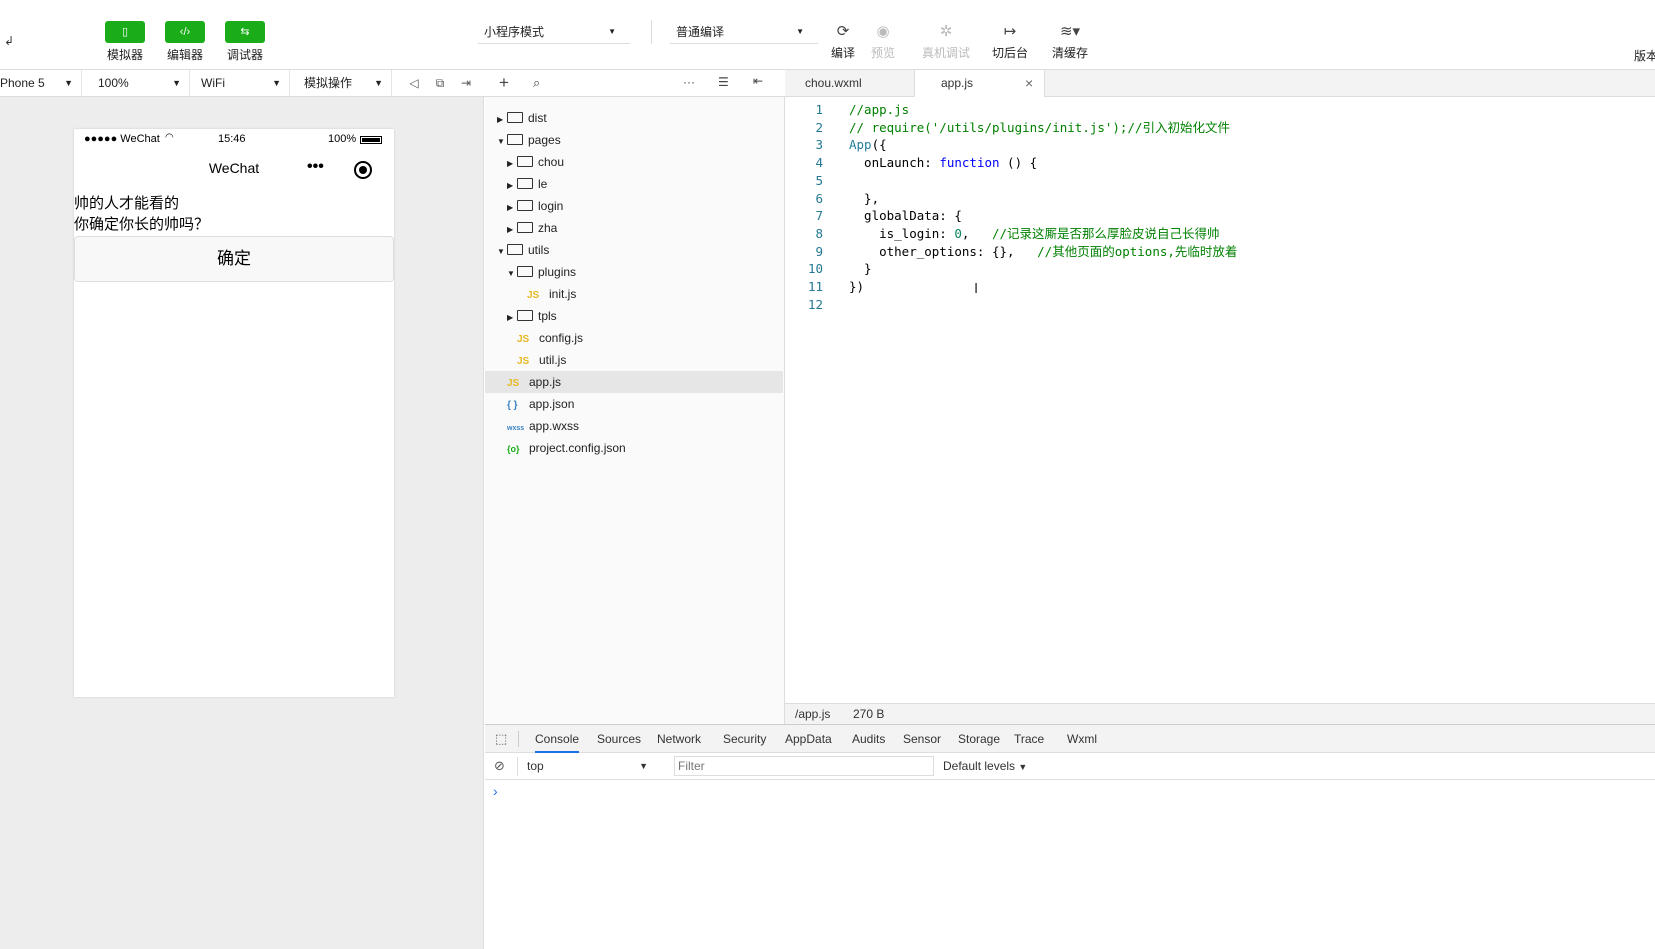 The height and width of the screenshot is (949, 1655). I want to click on layers-icon: ≋▾, so click(1070, 31).